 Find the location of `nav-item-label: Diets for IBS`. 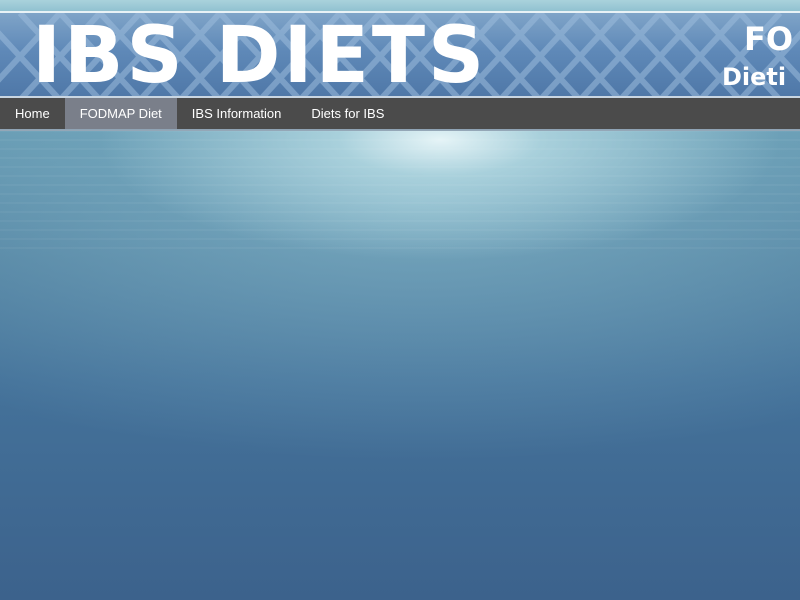

nav-item-label: Diets for IBS is located at coordinates (348, 113).